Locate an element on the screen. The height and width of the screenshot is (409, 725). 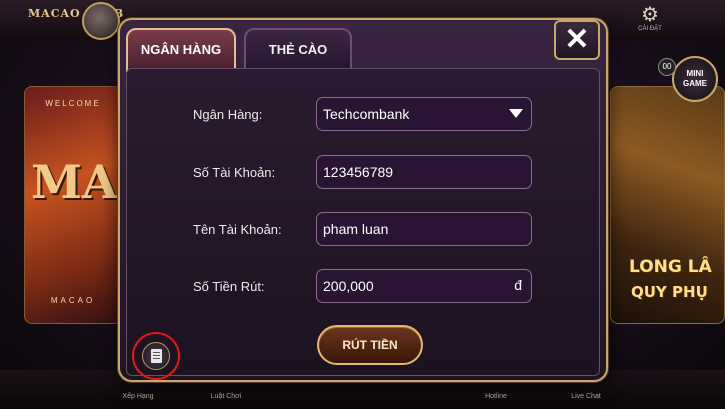
account-name-input: pham luan is located at coordinates (424, 229).